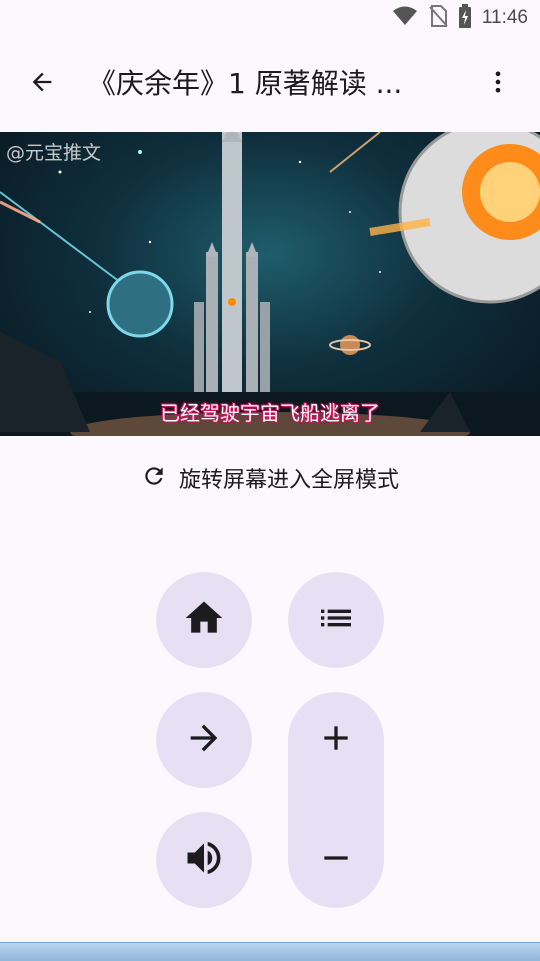 This screenshot has width=540, height=961. Describe the element at coordinates (154, 478) in the screenshot. I see `refresh-icon` at that location.